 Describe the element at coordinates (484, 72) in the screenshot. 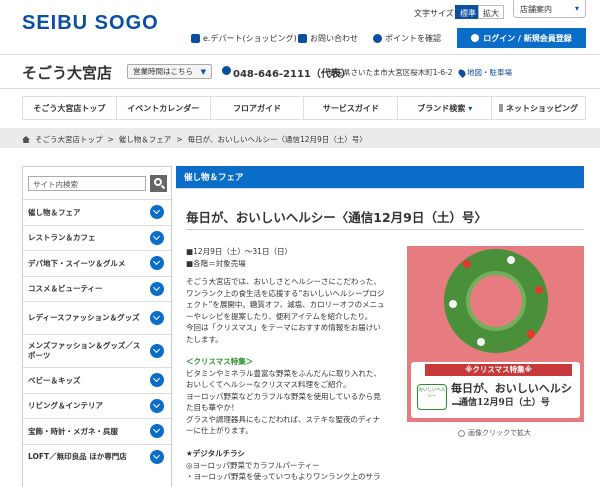

I see `map-link: 地図・駐車場` at that location.